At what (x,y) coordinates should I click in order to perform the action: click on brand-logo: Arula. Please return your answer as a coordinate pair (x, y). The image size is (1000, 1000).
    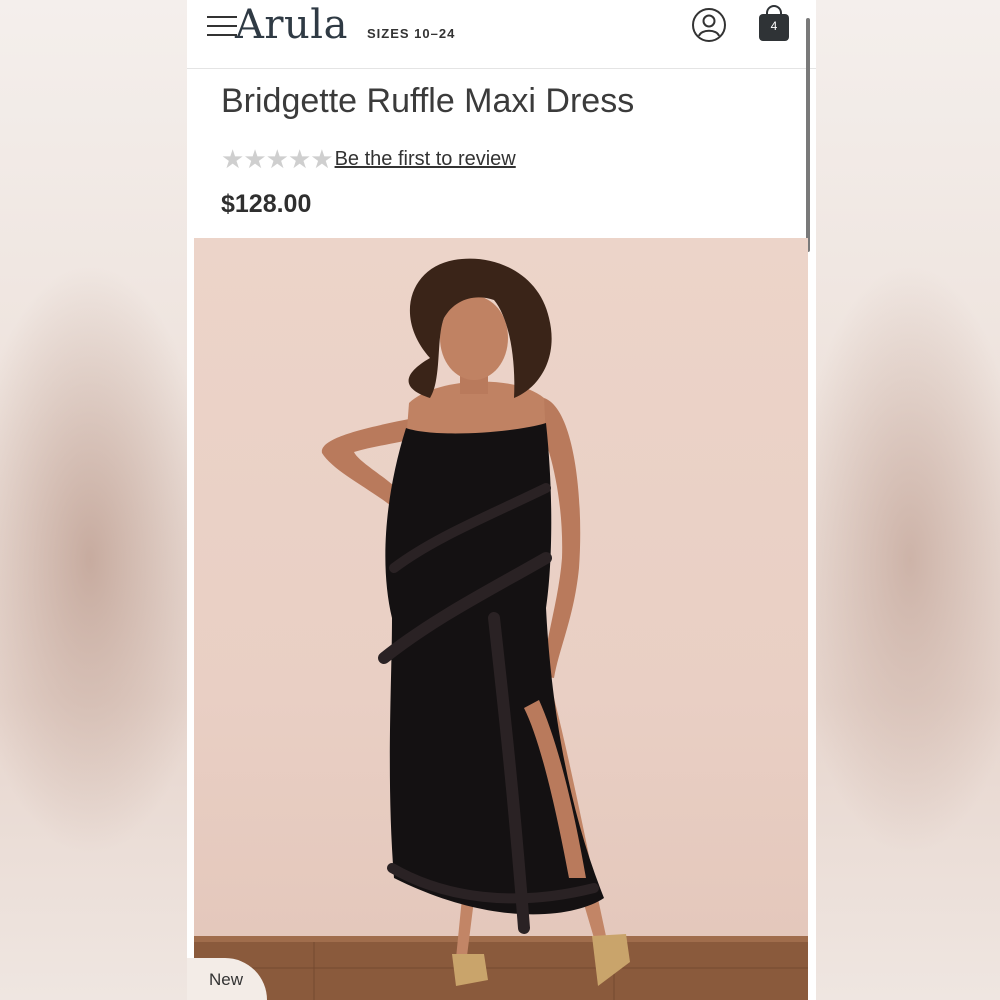
    Looking at the image, I should click on (291, 25).